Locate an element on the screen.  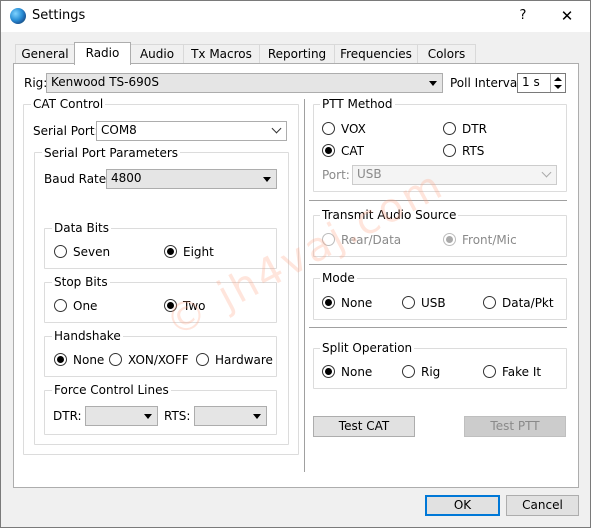
rig-value: Kenwood TS-690S is located at coordinates (105, 82).